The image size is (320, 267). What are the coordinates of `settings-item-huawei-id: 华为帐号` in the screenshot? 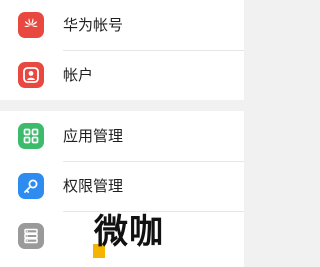 It's located at (122, 25).